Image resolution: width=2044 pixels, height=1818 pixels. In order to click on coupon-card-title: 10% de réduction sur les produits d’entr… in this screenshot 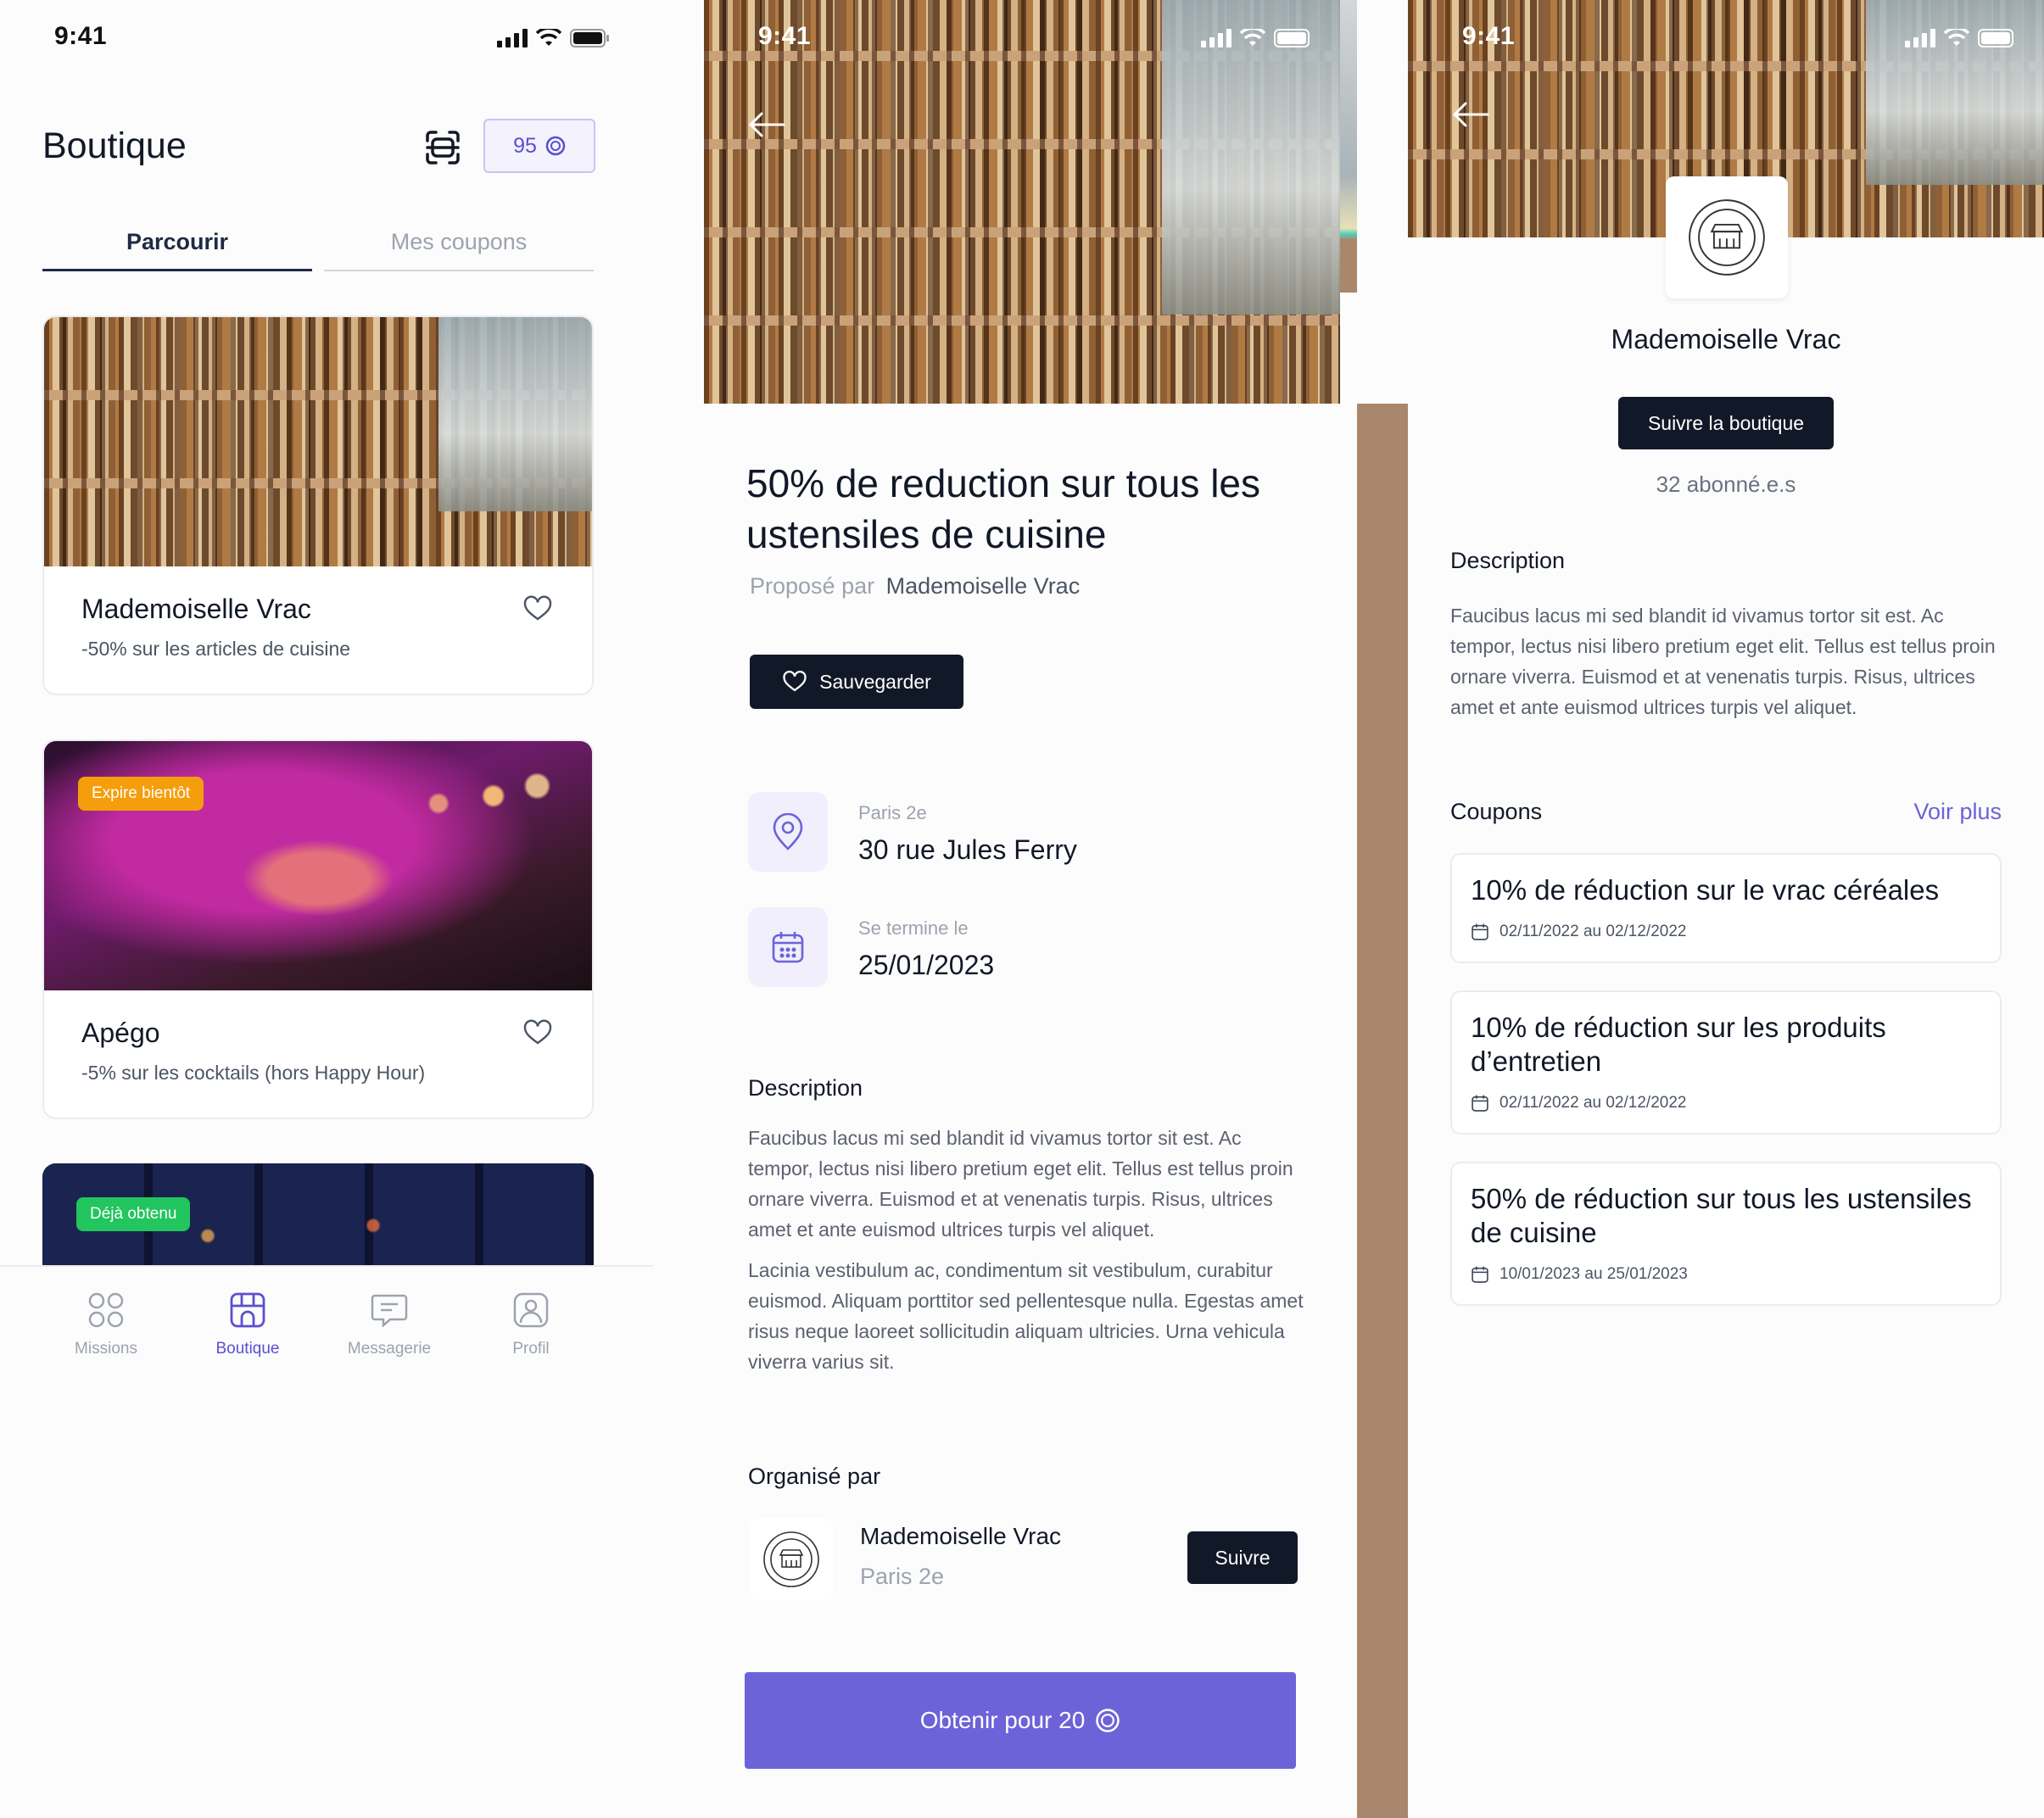, I will do `click(1678, 1044)`.